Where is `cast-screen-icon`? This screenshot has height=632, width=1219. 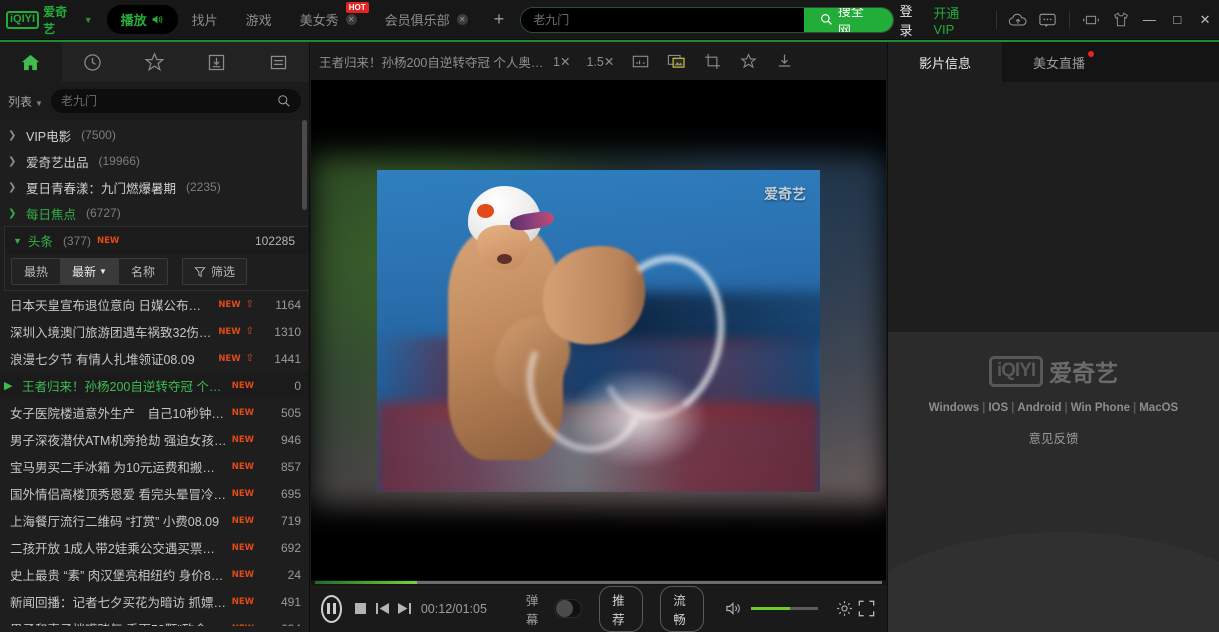
cast-screen-icon is located at coordinates (1091, 20).